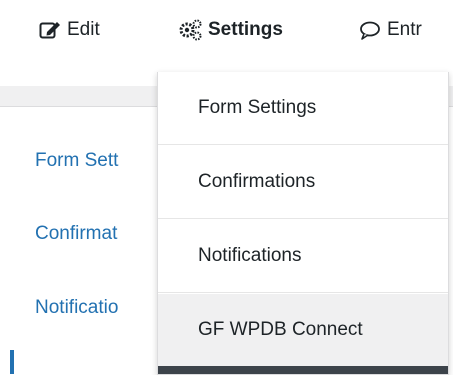 This screenshot has height=375, width=453. Describe the element at coordinates (76, 308) in the screenshot. I see `sidebar-item-notifications: Notificatio` at that location.